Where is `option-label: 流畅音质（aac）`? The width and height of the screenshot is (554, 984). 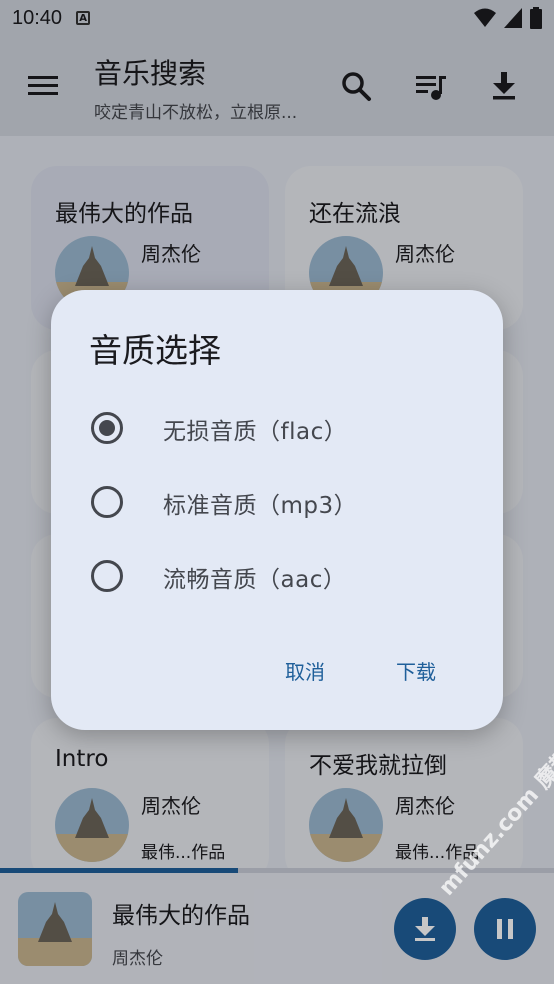
option-label: 流畅音质（aac） is located at coordinates (255, 580).